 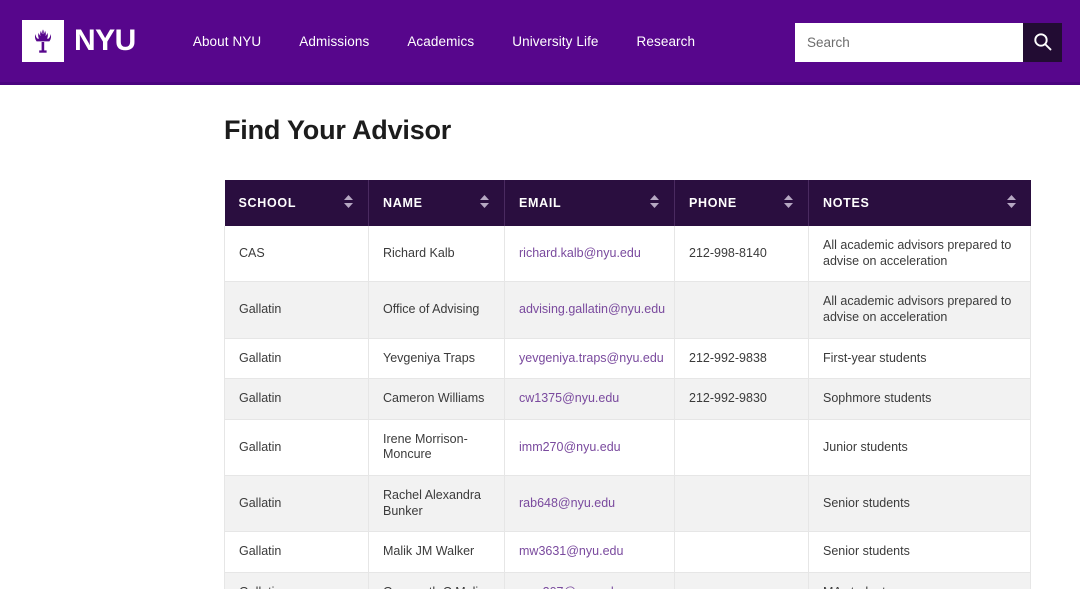 What do you see at coordinates (567, 503) in the screenshot?
I see `email-link: rab648@nyu.edu` at bounding box center [567, 503].